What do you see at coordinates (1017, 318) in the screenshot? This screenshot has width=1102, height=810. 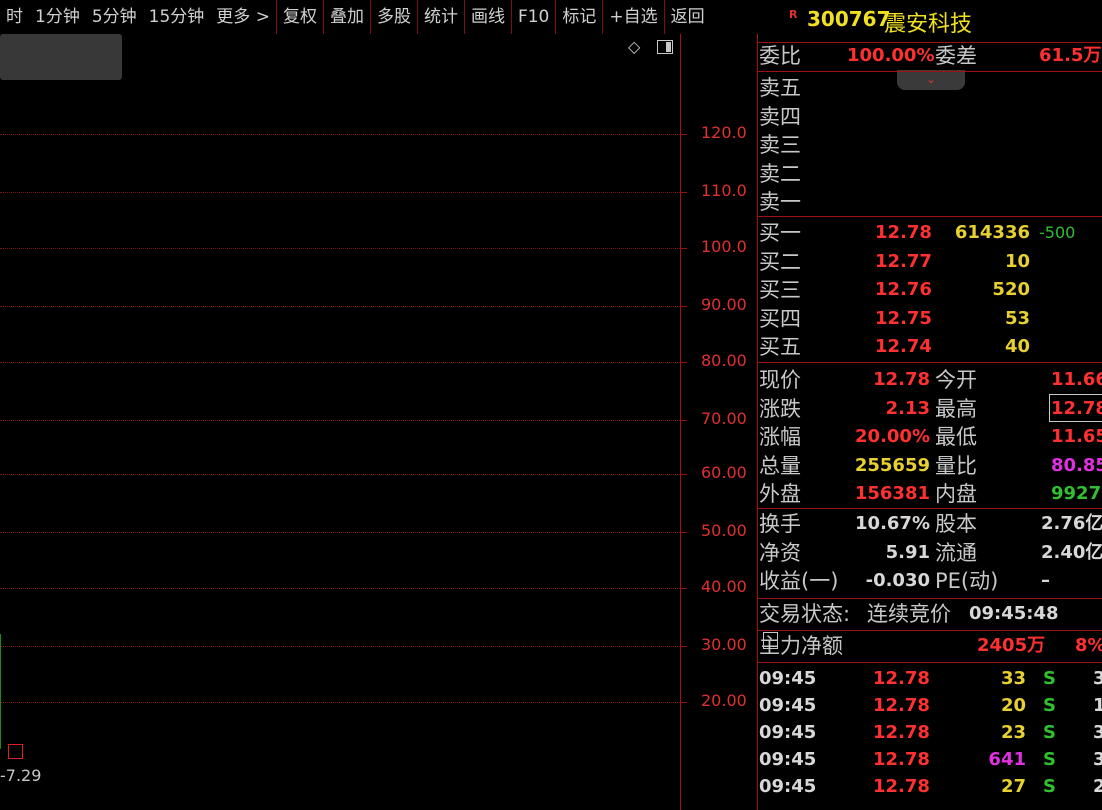 I see `buy-level-volume: 53` at bounding box center [1017, 318].